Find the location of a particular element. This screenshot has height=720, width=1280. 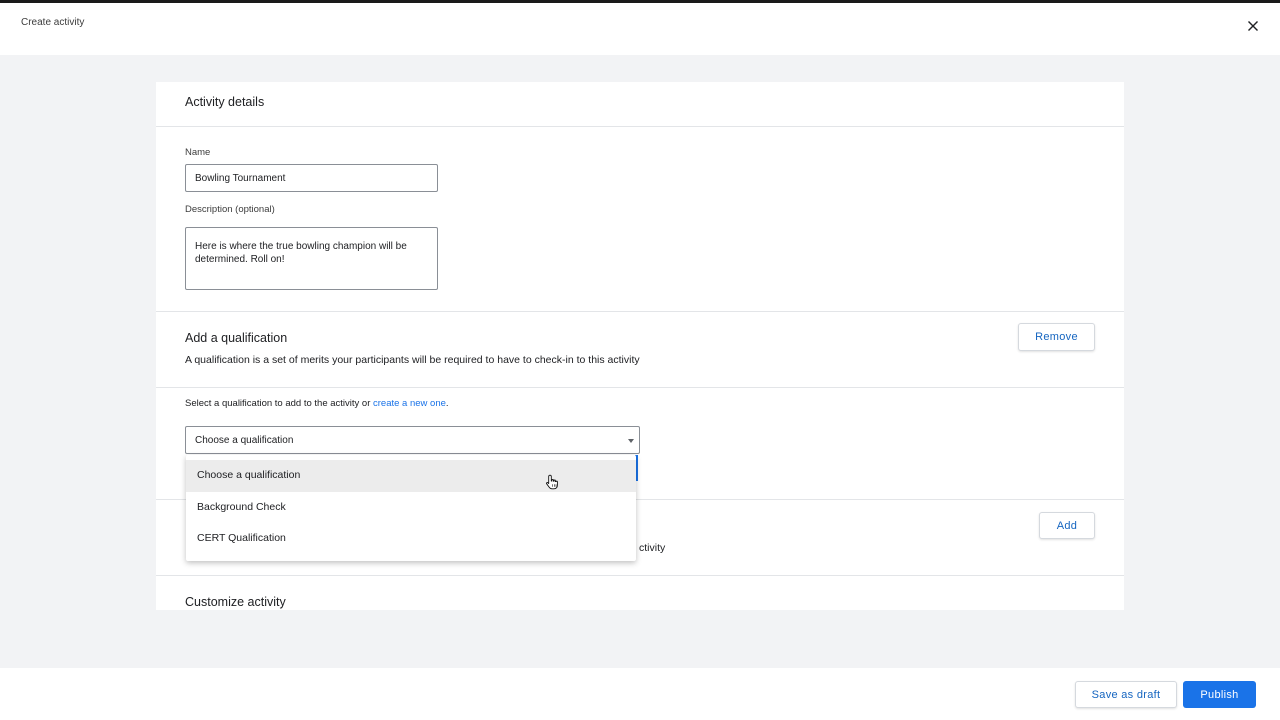

hidden-section-text: ctivity is located at coordinates (652, 548).